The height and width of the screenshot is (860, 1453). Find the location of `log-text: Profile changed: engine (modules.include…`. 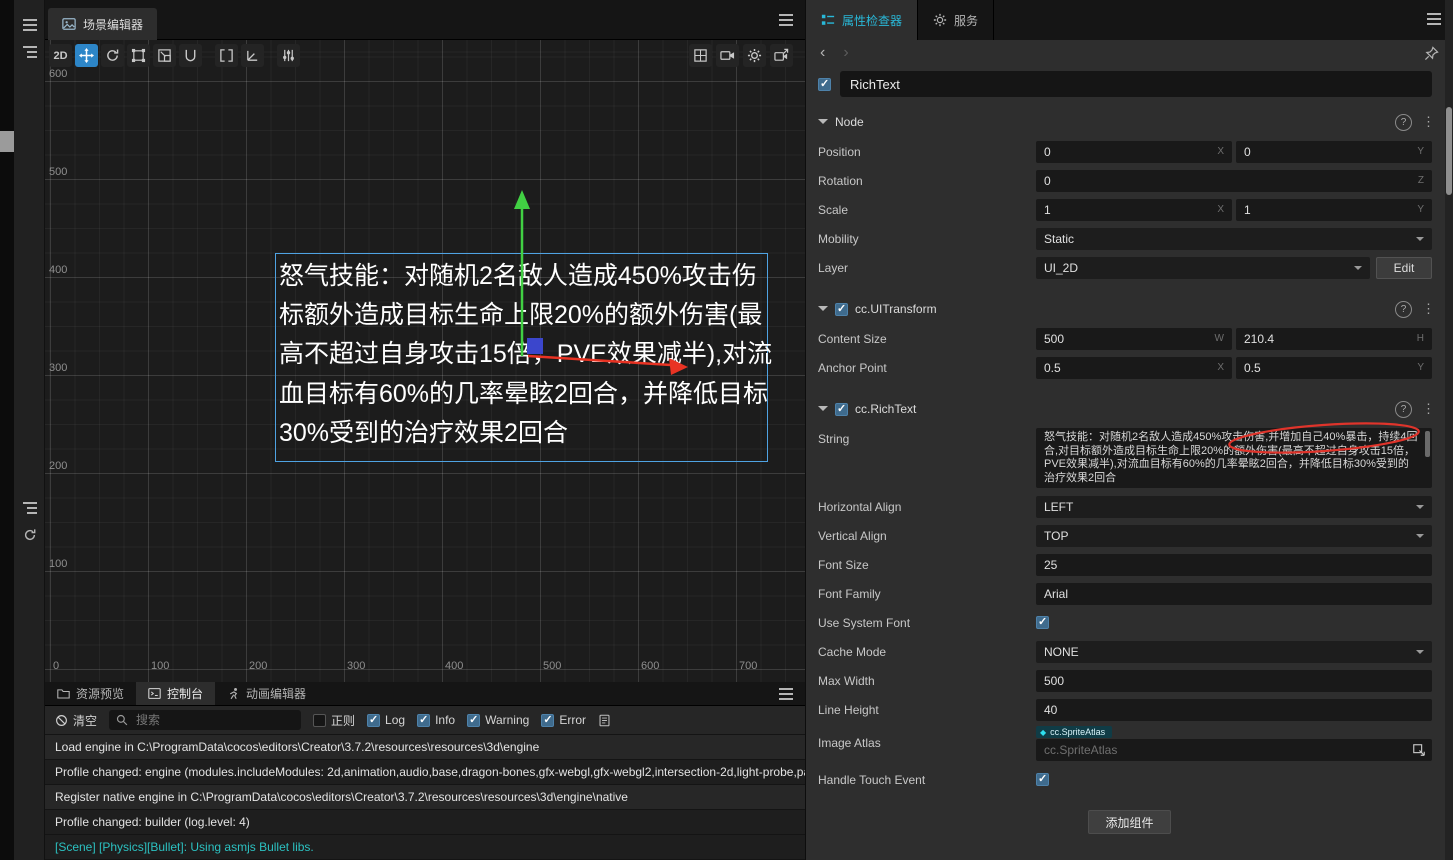

log-text: Profile changed: engine (modules.include… is located at coordinates (430, 772).